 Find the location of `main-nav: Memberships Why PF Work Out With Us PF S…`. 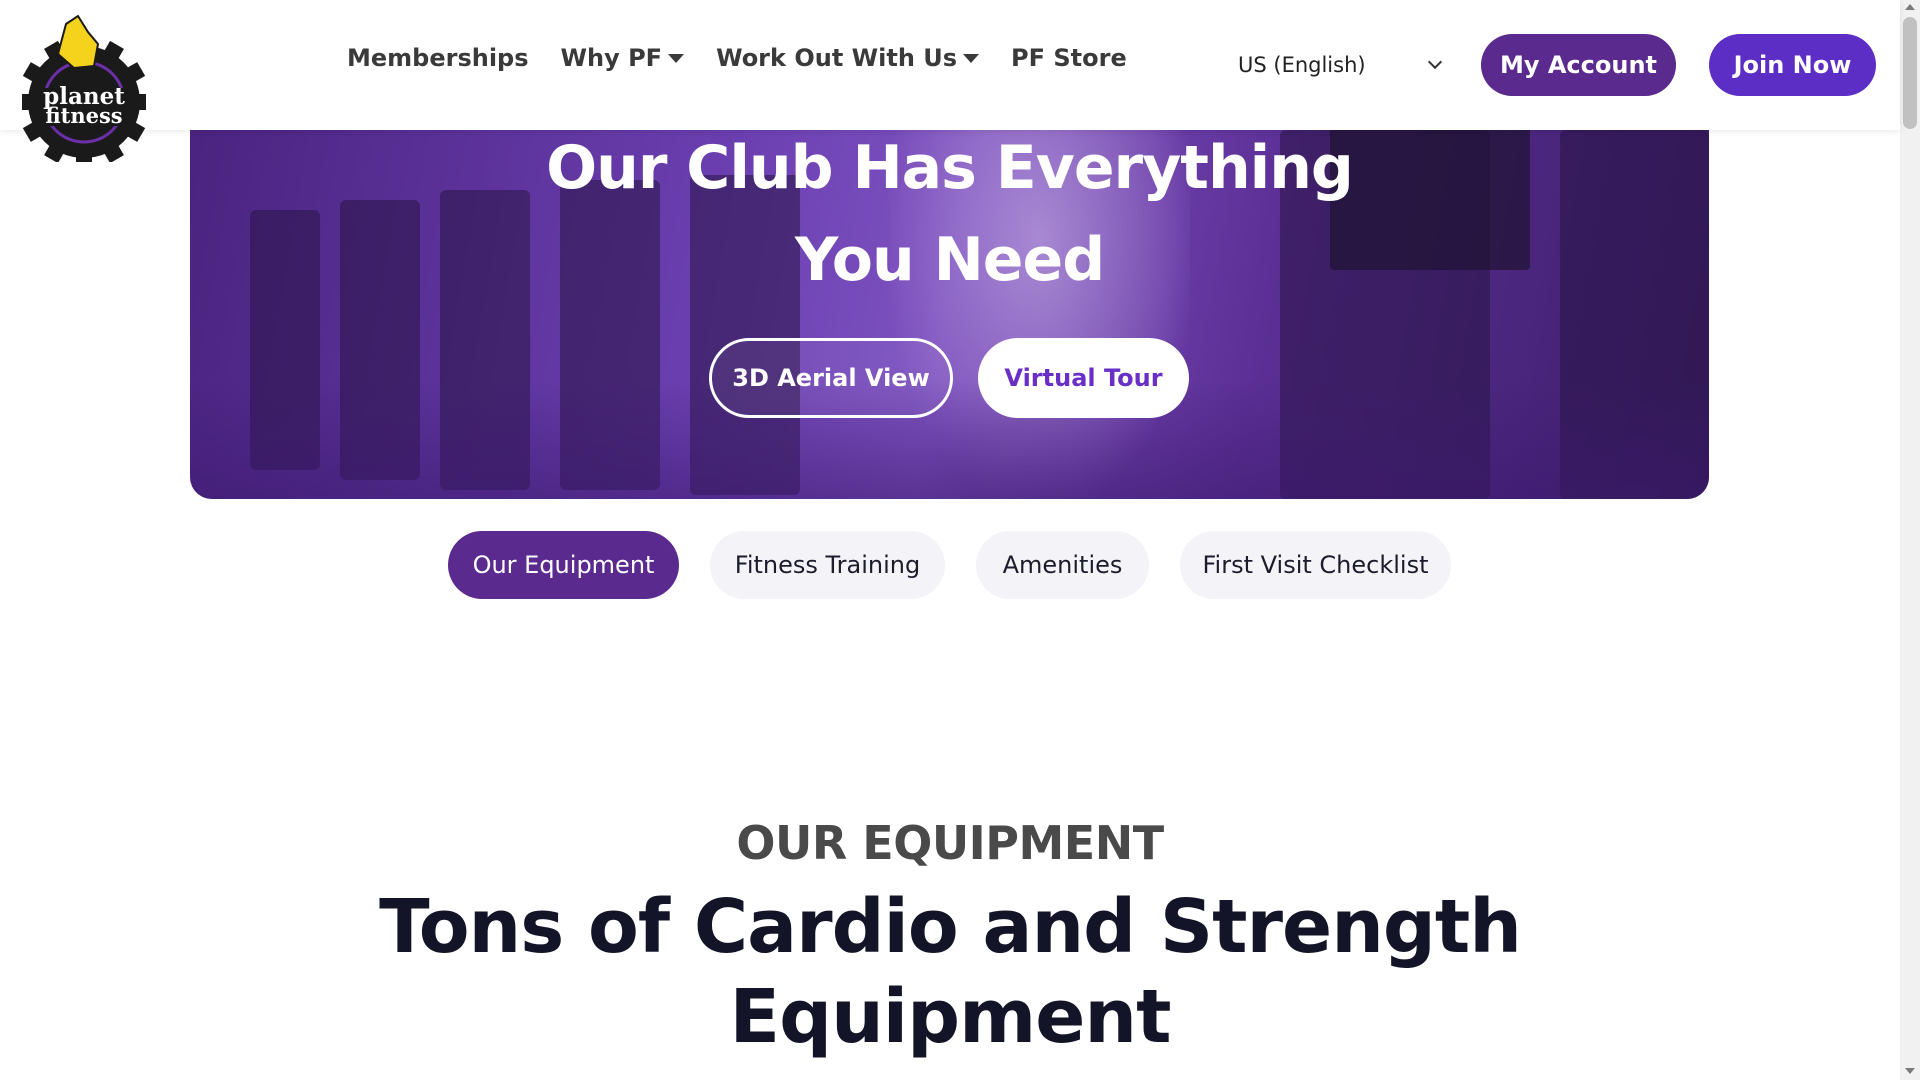

main-nav: Memberships Why PF Work Out With Us PF S… is located at coordinates (753, 58).